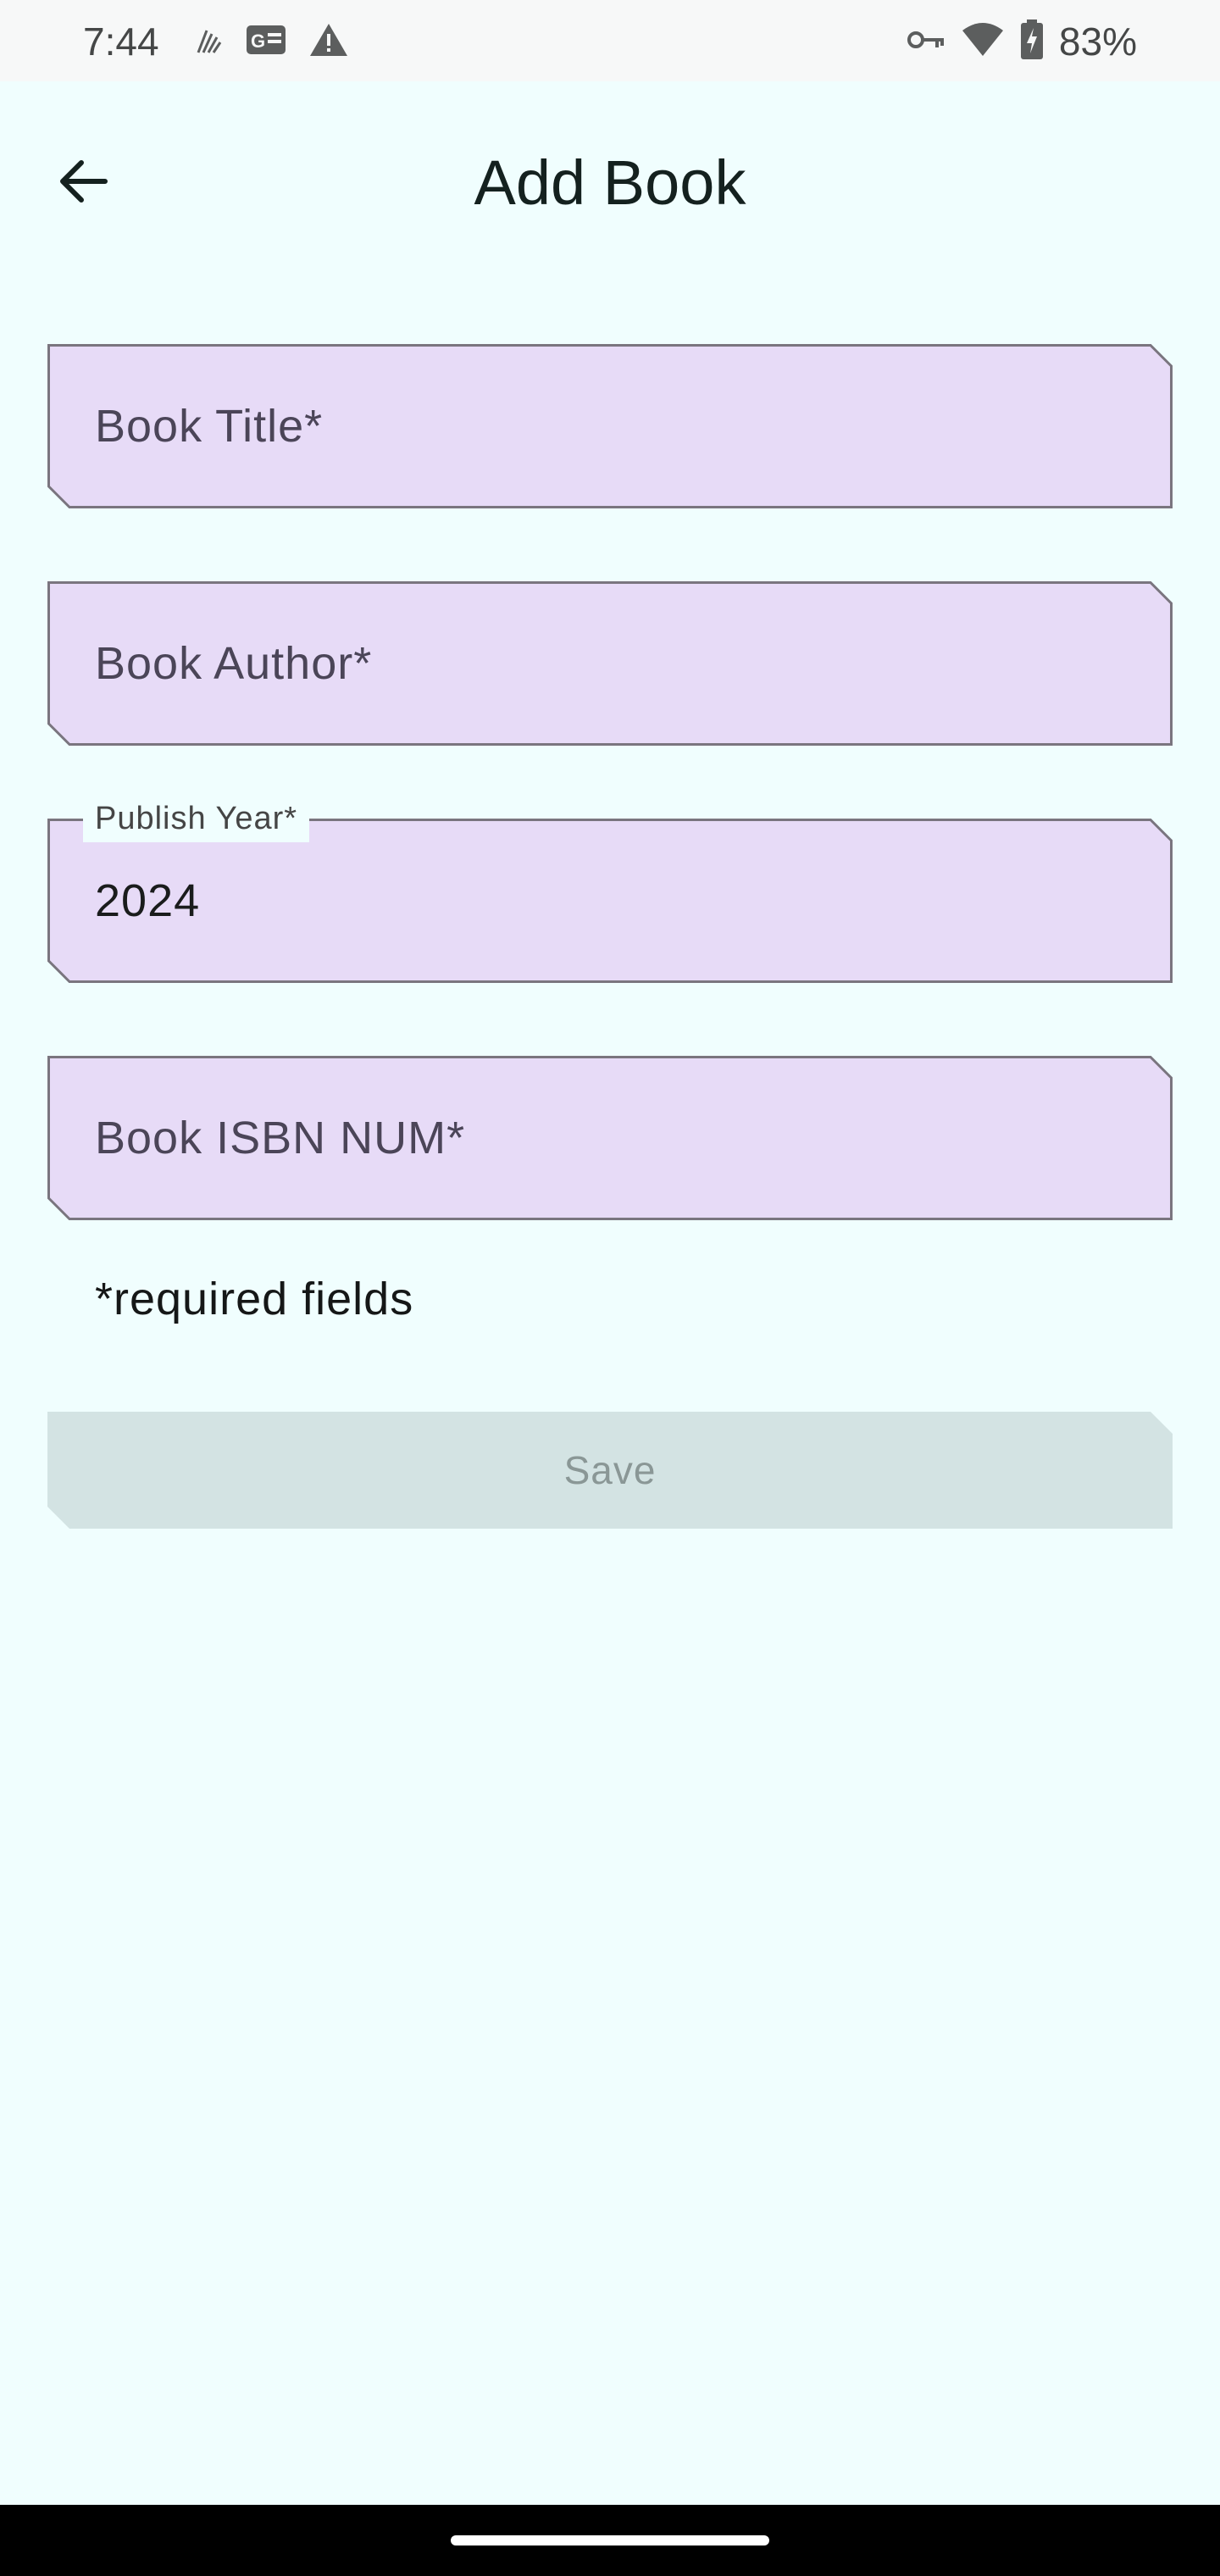  I want to click on vpn-key-icon, so click(926, 42).